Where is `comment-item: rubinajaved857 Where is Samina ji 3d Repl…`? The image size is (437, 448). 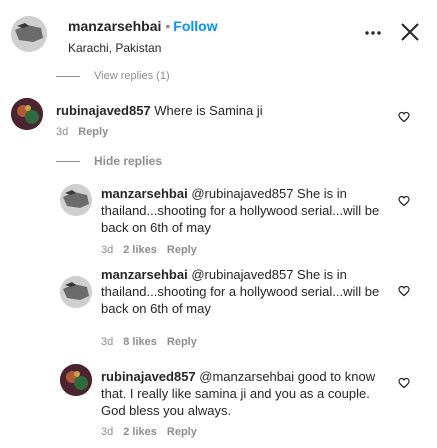 comment-item: rubinajaved857 Where is Samina ji 3d Repl… is located at coordinates (218, 120).